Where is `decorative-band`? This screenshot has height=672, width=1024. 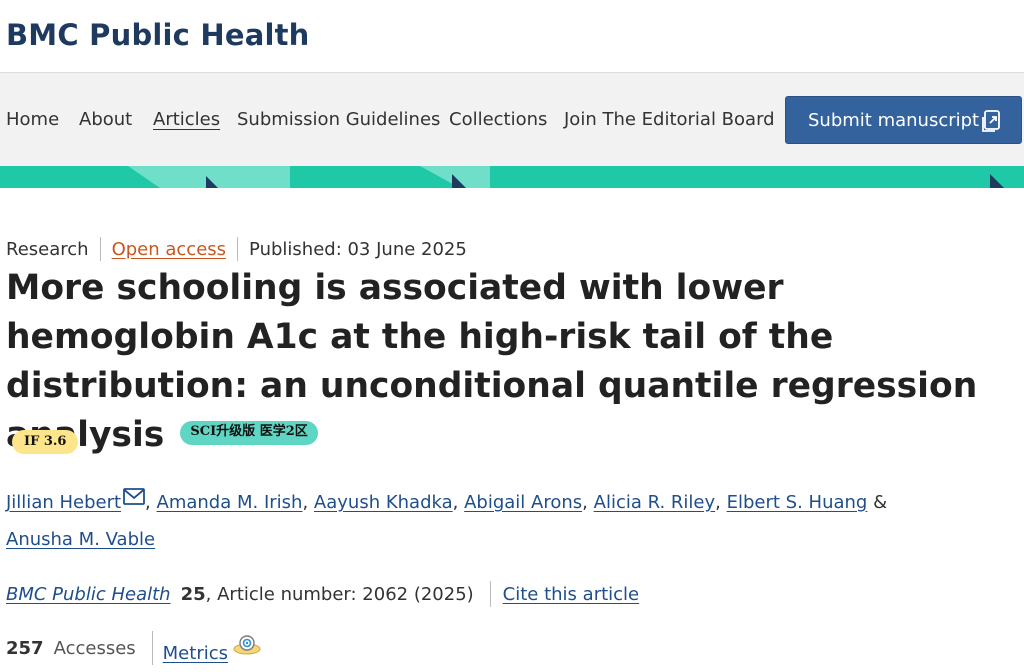 decorative-band is located at coordinates (512, 177).